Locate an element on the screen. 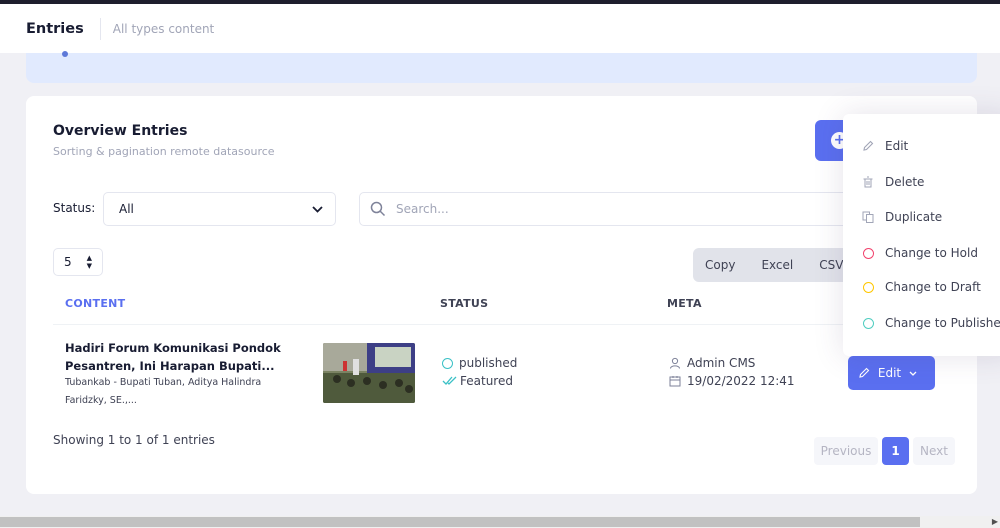  entry-date: 19/02/2022 12:41 is located at coordinates (732, 381).